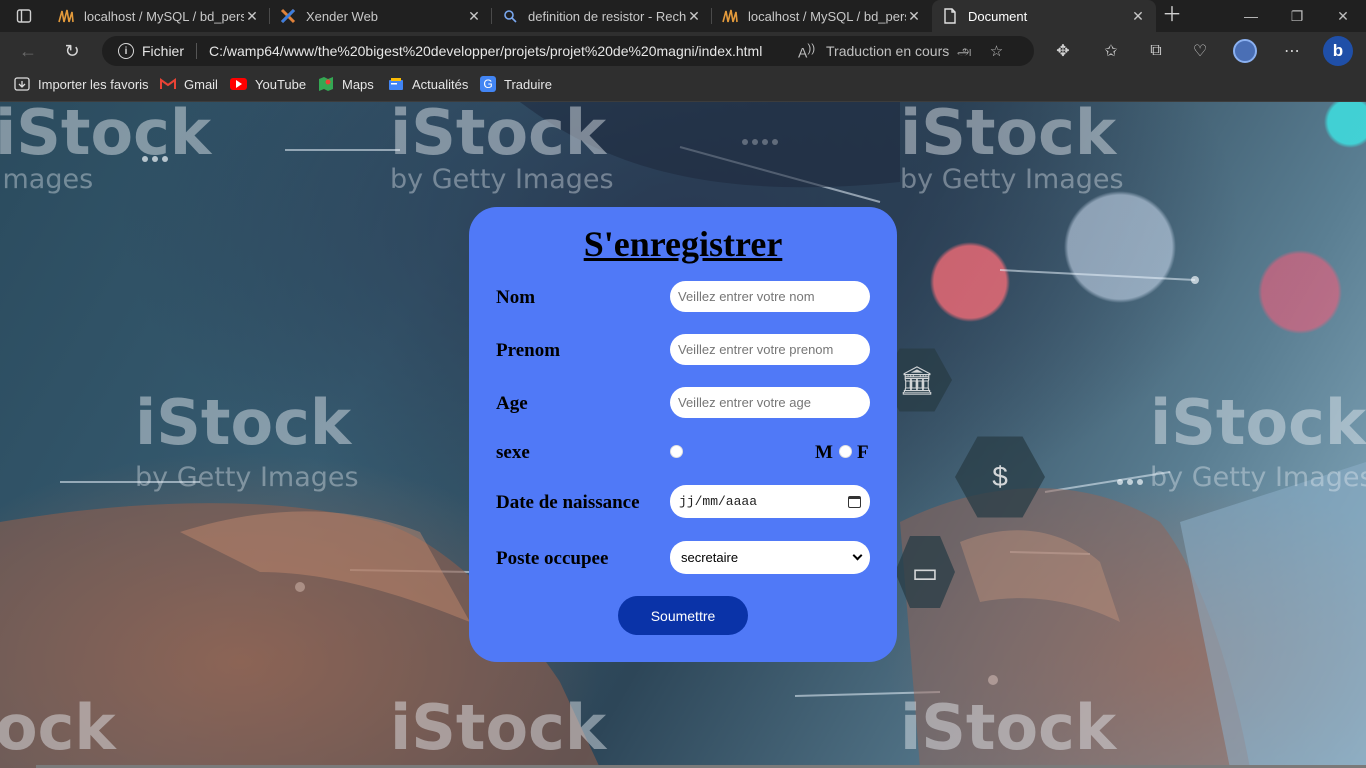  Describe the element at coordinates (358, 84) in the screenshot. I see `bookmark-label: Maps` at that location.